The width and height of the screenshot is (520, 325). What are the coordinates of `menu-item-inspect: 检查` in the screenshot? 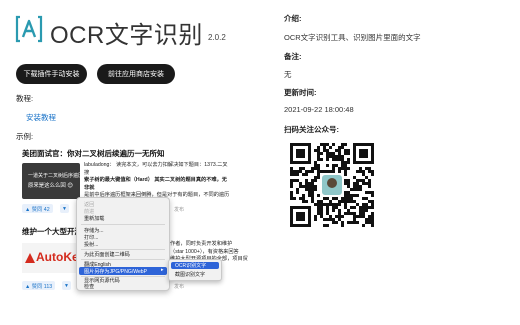 It's located at (89, 286).